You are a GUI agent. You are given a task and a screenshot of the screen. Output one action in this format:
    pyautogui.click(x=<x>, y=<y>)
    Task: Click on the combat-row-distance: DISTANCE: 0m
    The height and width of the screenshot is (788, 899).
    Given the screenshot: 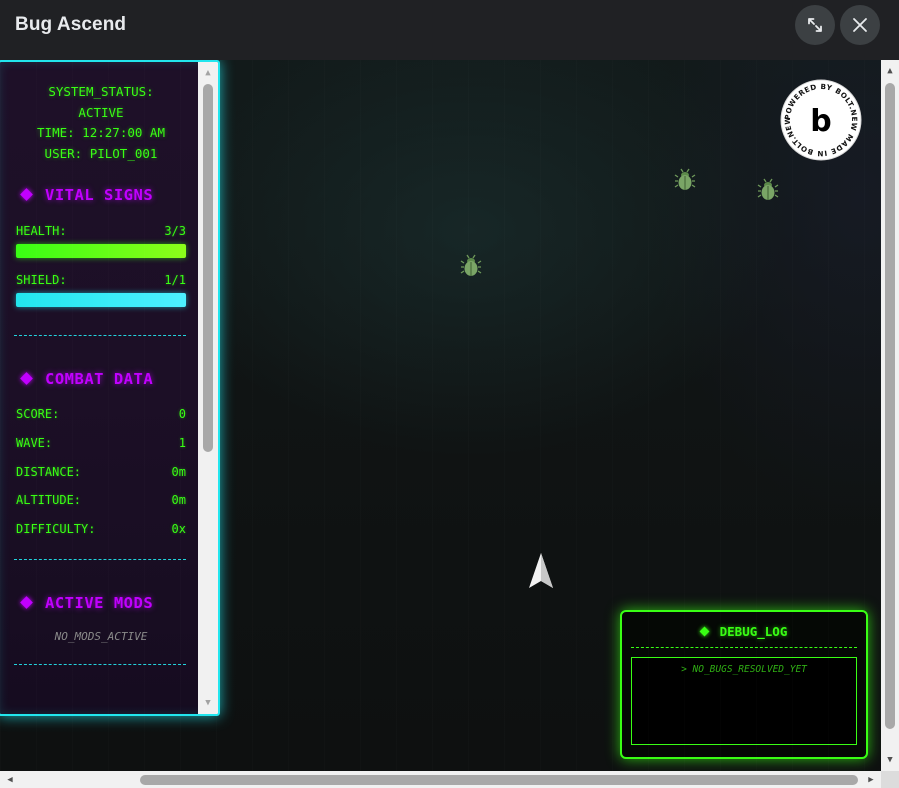 What is the action you would take?
    pyautogui.click(x=101, y=479)
    